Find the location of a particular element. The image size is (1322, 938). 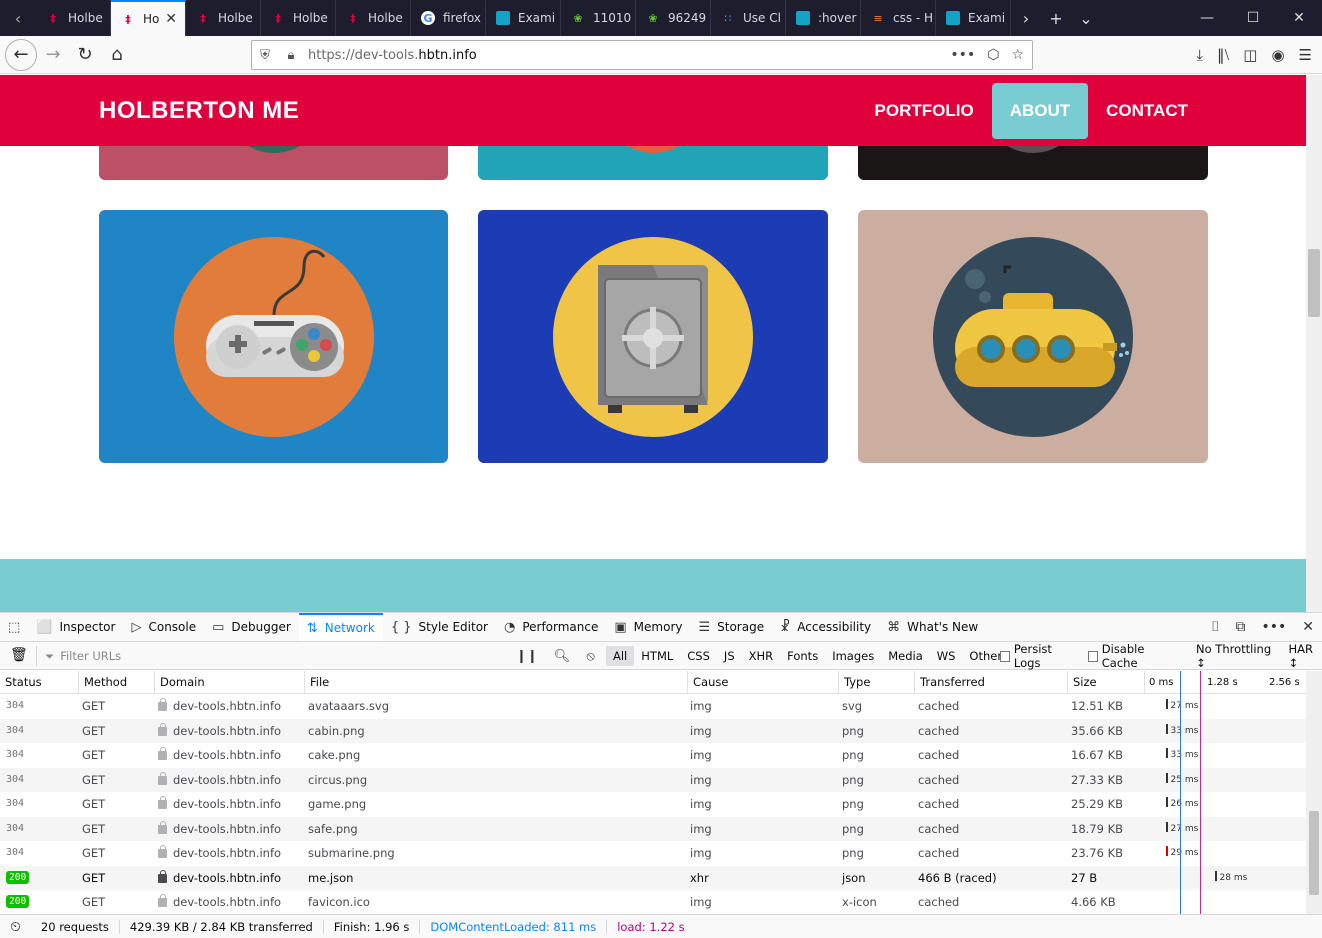

pocket-icon: ⬡ is located at coordinates (993, 55).